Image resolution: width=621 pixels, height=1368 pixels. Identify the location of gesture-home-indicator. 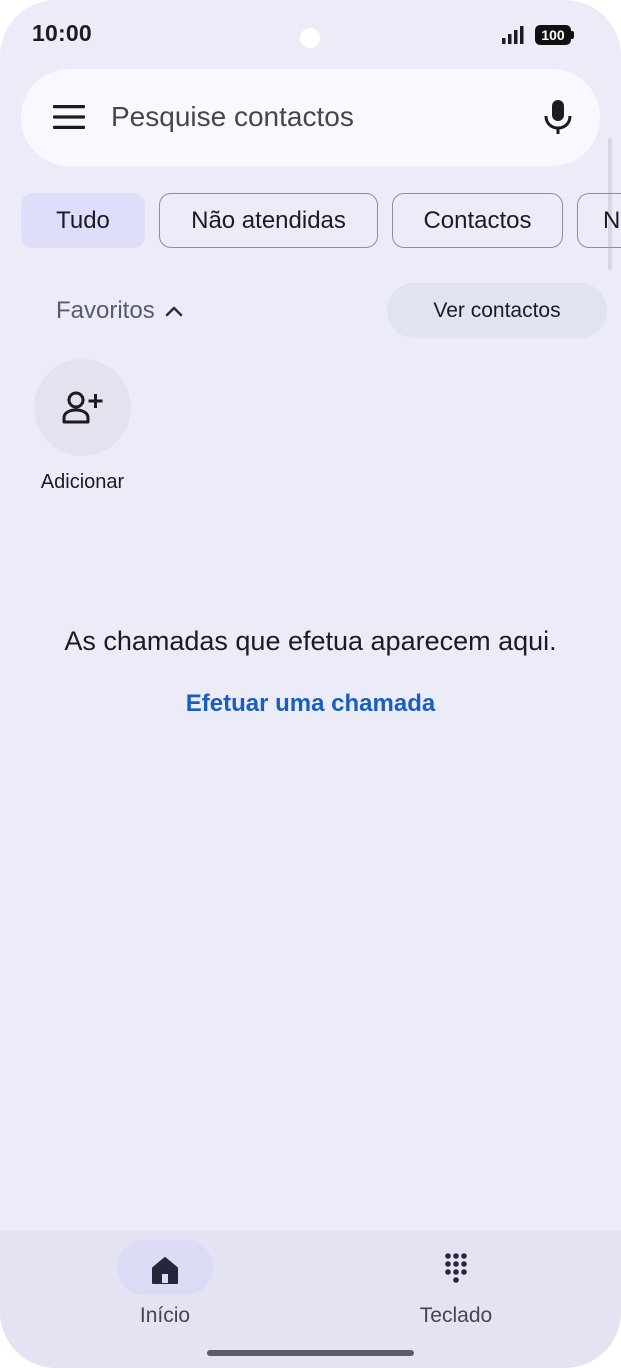
(310, 1353).